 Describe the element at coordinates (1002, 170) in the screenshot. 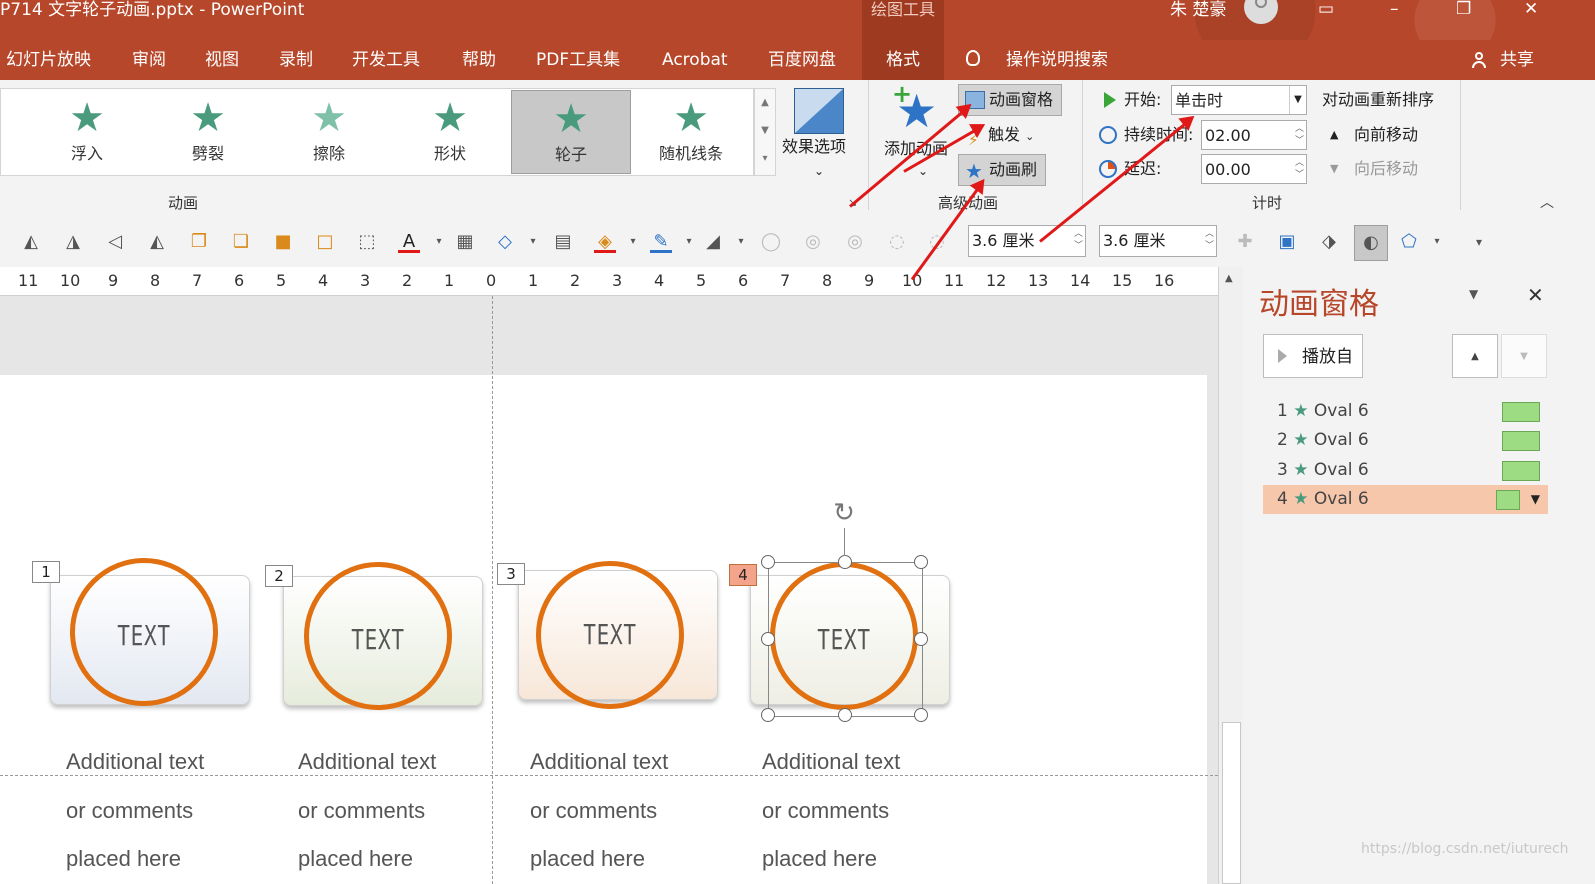

I see `animation-painter-button: ★ 动画刷` at that location.